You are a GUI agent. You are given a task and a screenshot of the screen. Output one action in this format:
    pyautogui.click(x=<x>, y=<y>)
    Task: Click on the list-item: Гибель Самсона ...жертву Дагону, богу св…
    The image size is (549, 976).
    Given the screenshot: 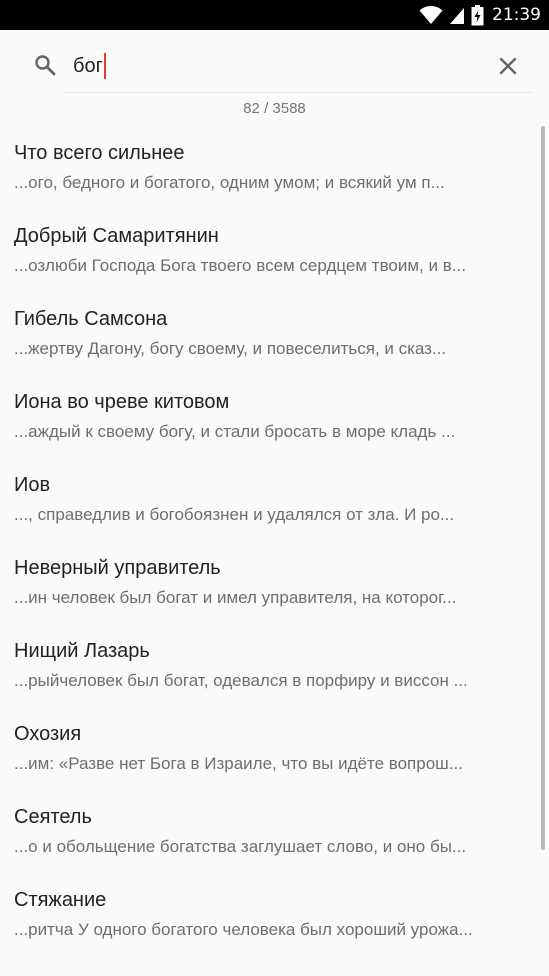 What is the action you would take?
    pyautogui.click(x=270, y=333)
    